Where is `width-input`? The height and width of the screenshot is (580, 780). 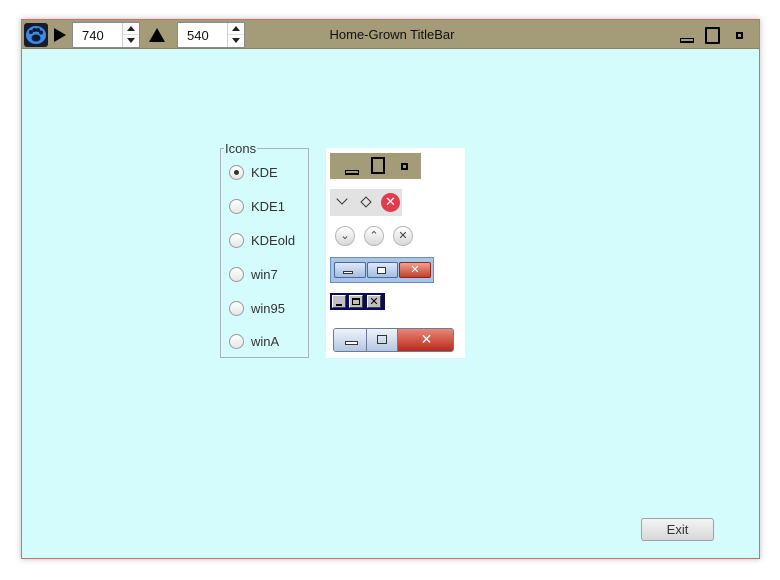
width-input is located at coordinates (98, 35).